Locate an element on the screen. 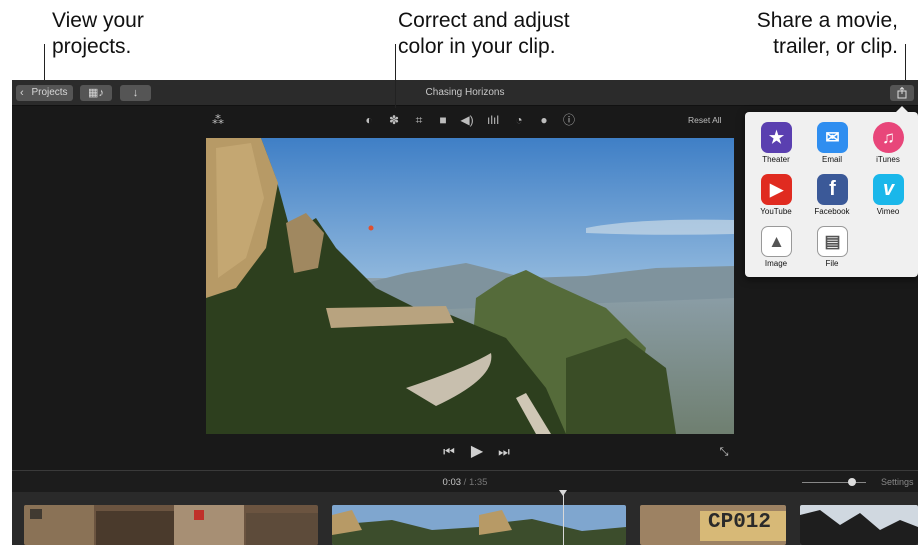 The image size is (918, 545). share-item-label: File is located at coordinates (832, 263).